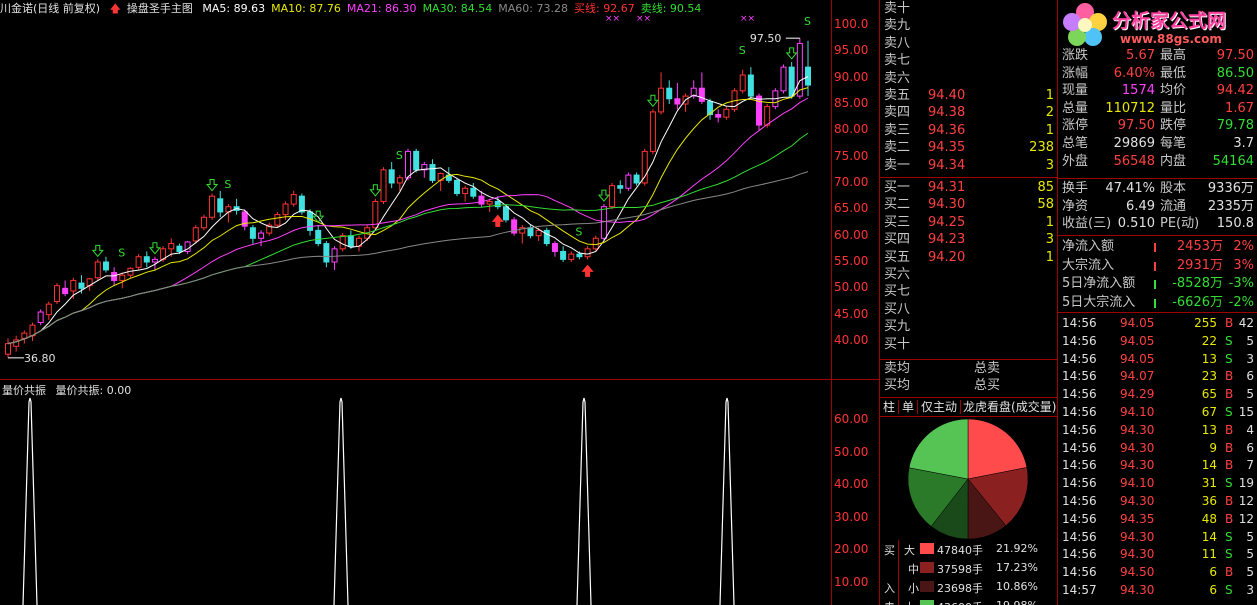 This screenshot has height=605, width=1257. What do you see at coordinates (897, 26) in the screenshot?
I see `orderbook-level-label: 卖九` at bounding box center [897, 26].